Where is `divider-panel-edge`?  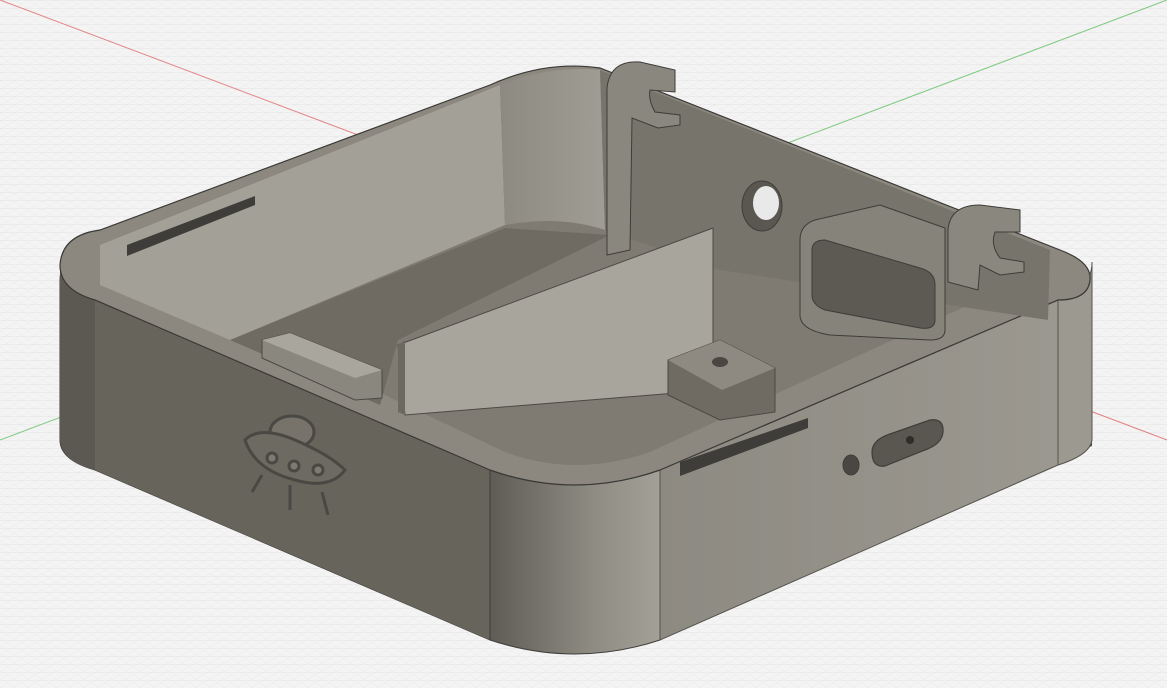 divider-panel-edge is located at coordinates (401, 377).